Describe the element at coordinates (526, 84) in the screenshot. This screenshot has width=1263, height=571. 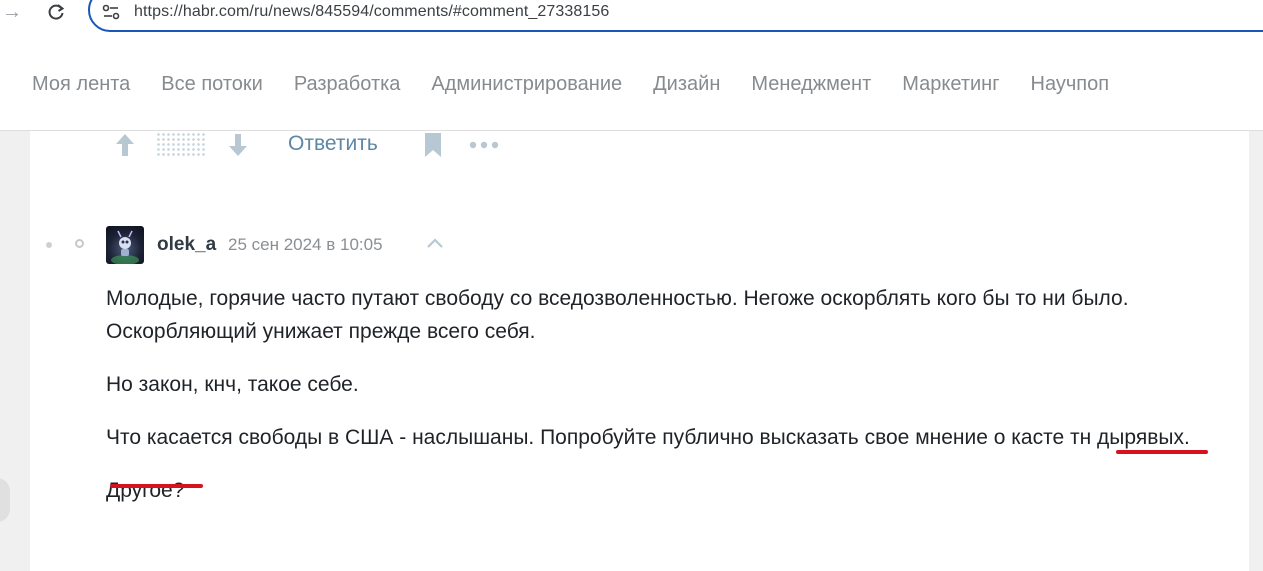
I see `nav-item-administration: Администрирование` at that location.